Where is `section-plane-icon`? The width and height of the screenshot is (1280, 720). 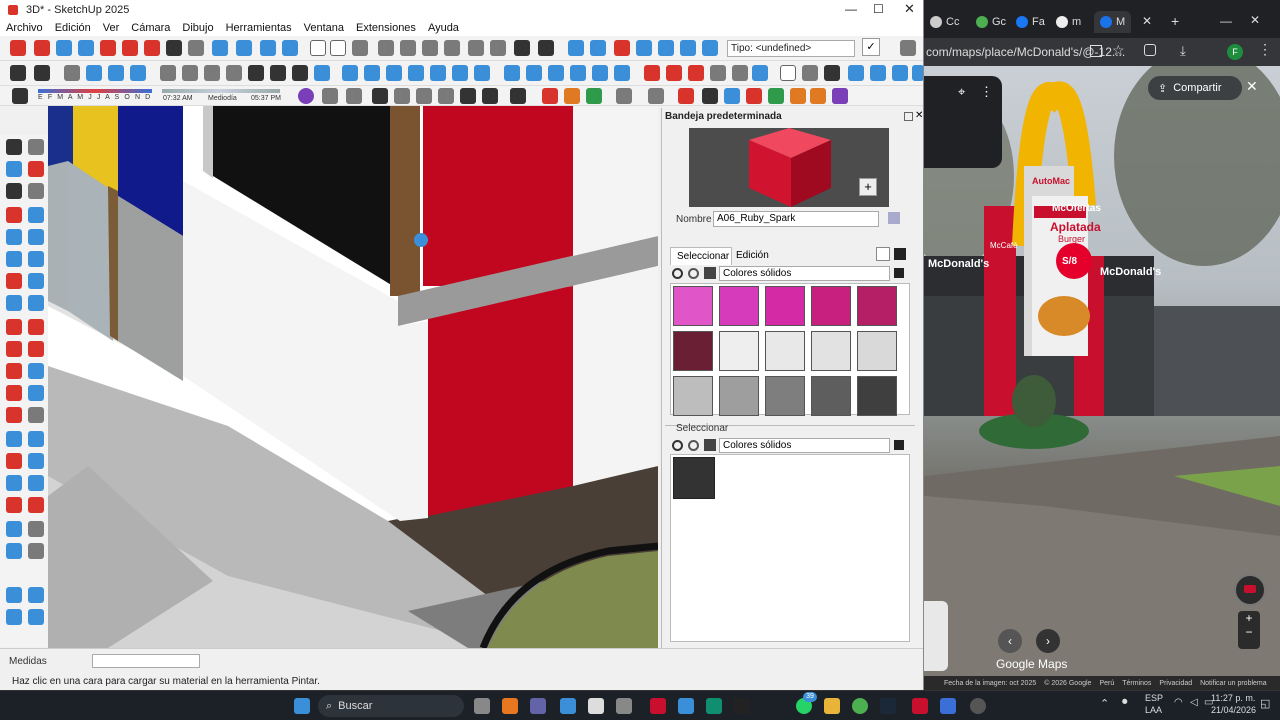
section-plane-icon is located at coordinates (220, 48).